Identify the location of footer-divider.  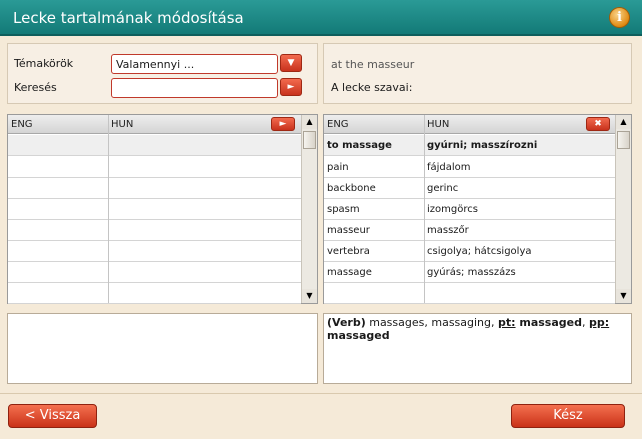
(321, 393).